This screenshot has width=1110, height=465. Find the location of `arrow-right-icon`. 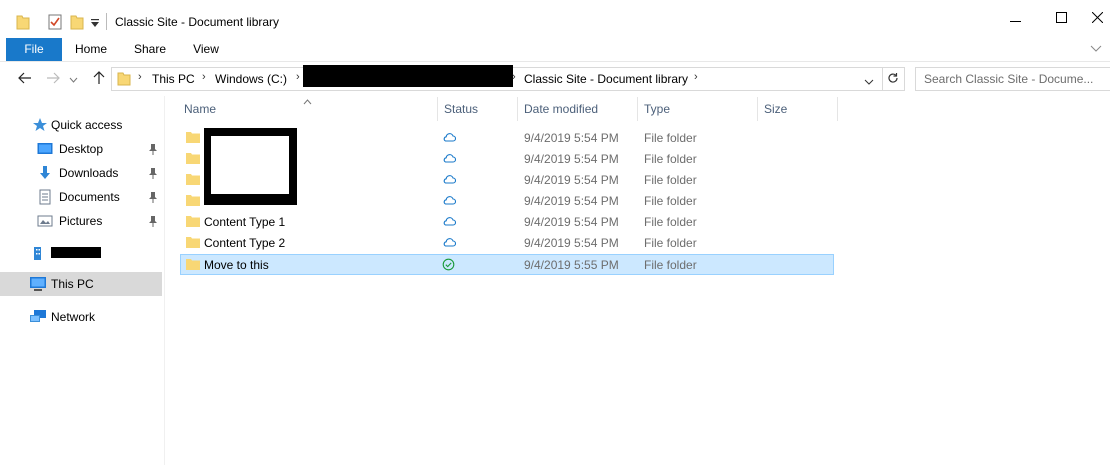

arrow-right-icon is located at coordinates (53, 79).